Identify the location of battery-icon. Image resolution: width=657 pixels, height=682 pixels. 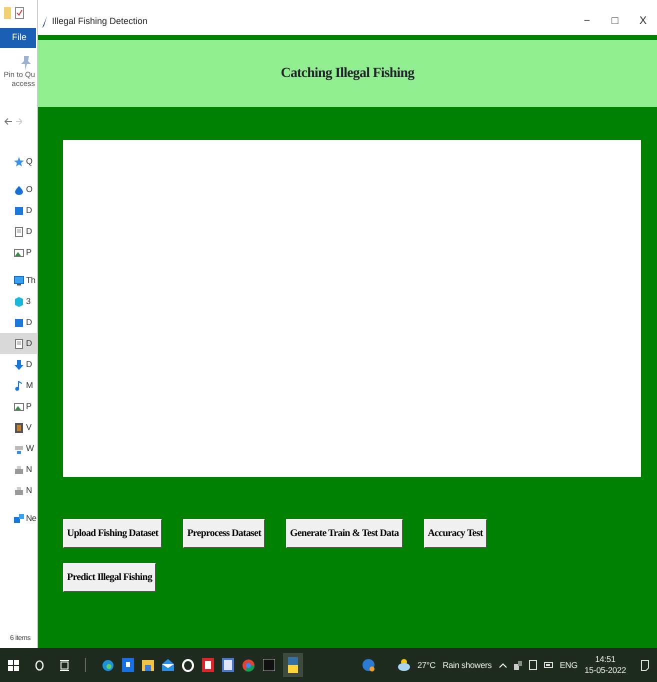
(548, 665).